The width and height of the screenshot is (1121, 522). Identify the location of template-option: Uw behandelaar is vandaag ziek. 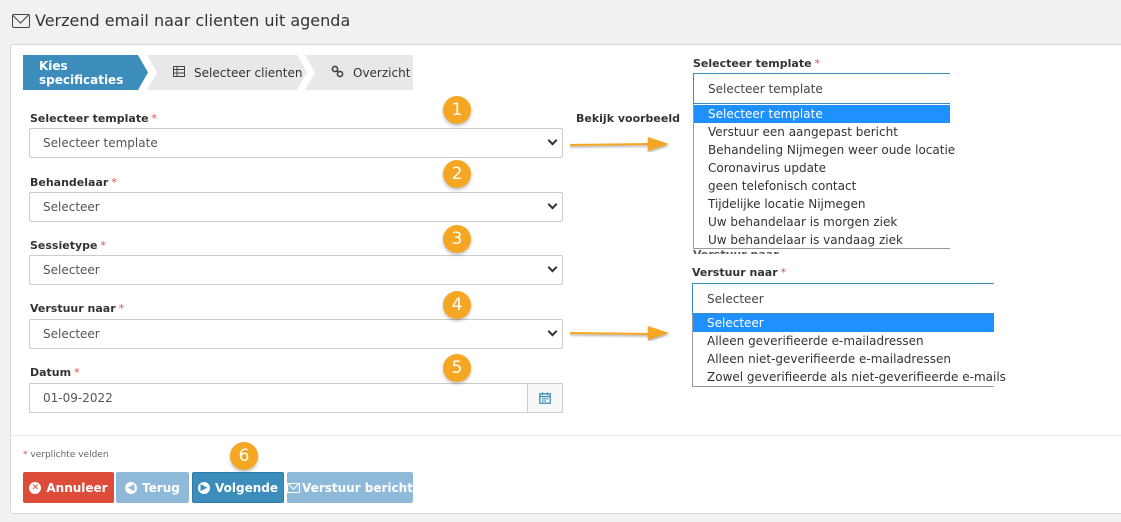
(822, 240).